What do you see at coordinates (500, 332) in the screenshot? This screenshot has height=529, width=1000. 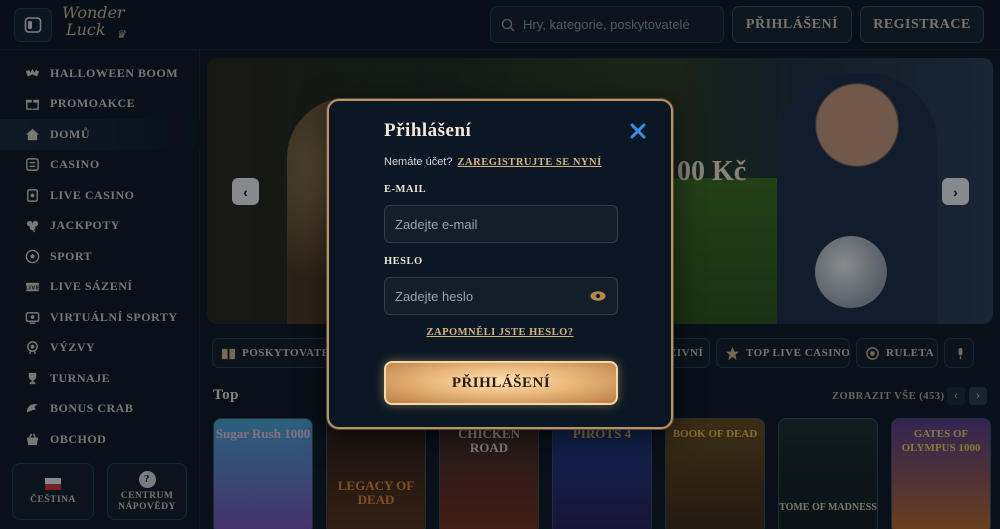 I see `forgot-password-link: ZAPOMNĚLI JSTE HESLO?` at bounding box center [500, 332].